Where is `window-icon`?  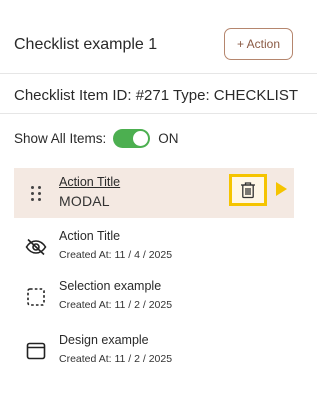
window-icon is located at coordinates (36, 351).